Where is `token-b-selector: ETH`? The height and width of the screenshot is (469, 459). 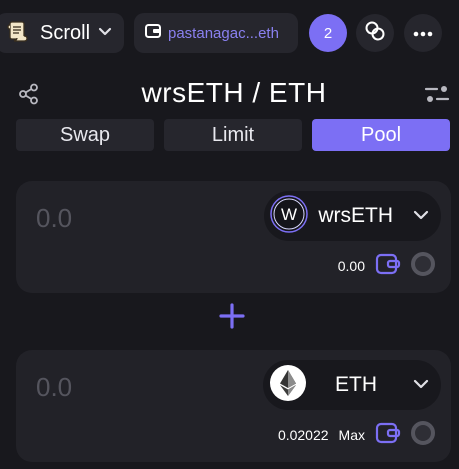 token-b-selector: ETH is located at coordinates (352, 385).